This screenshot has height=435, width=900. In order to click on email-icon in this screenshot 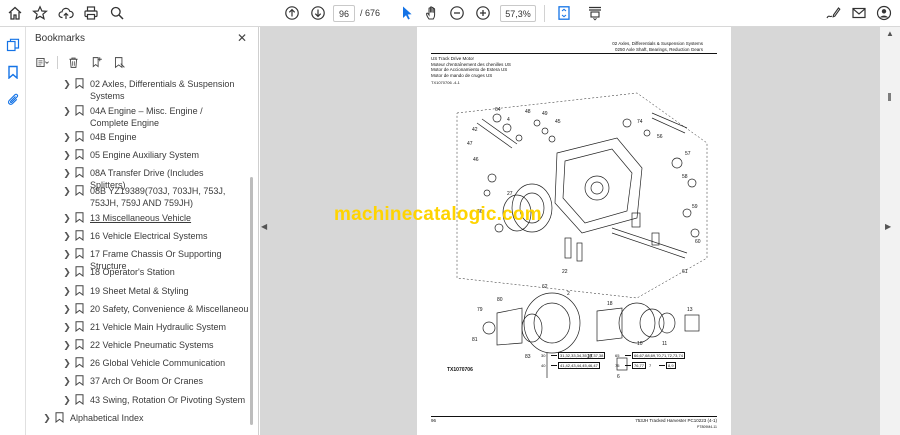, I will do `click(859, 13)`.